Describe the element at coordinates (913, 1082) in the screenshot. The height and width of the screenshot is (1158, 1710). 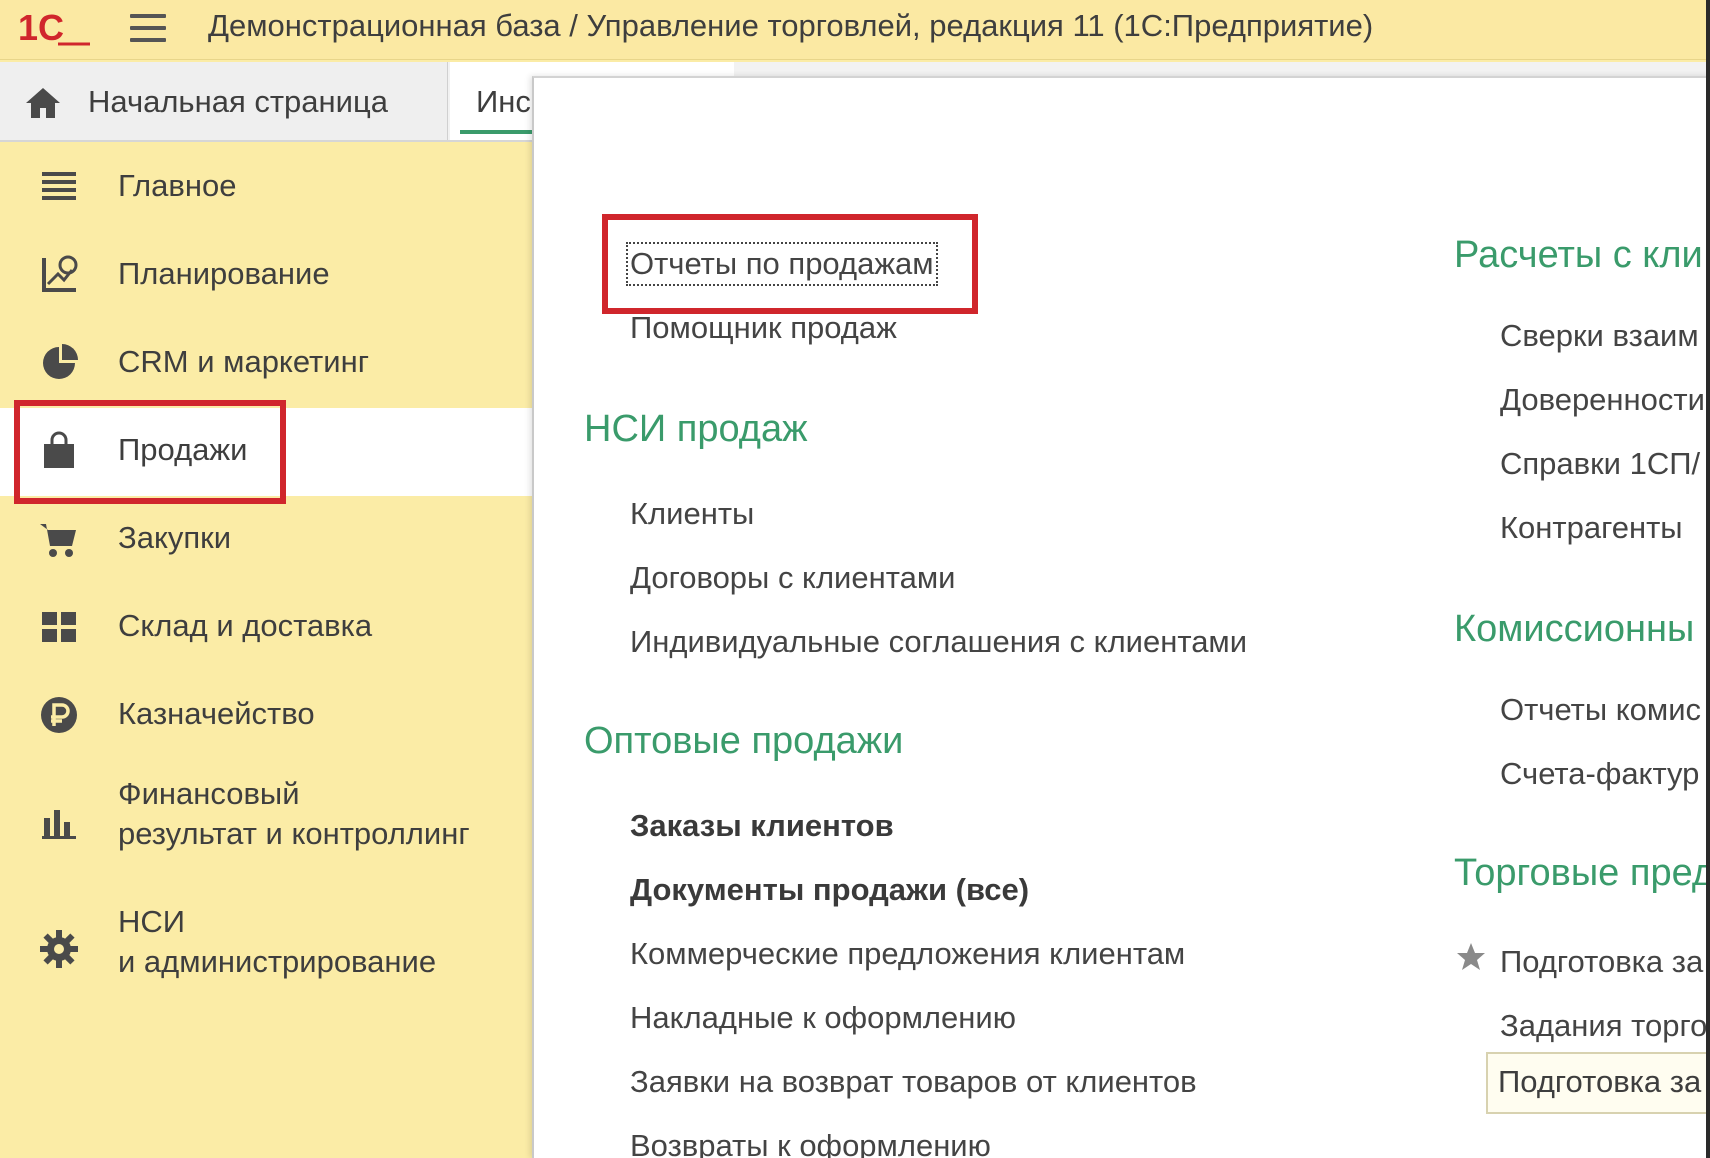
I see `link-return-requests: Заявки на возврат товаров от клиентов` at that location.